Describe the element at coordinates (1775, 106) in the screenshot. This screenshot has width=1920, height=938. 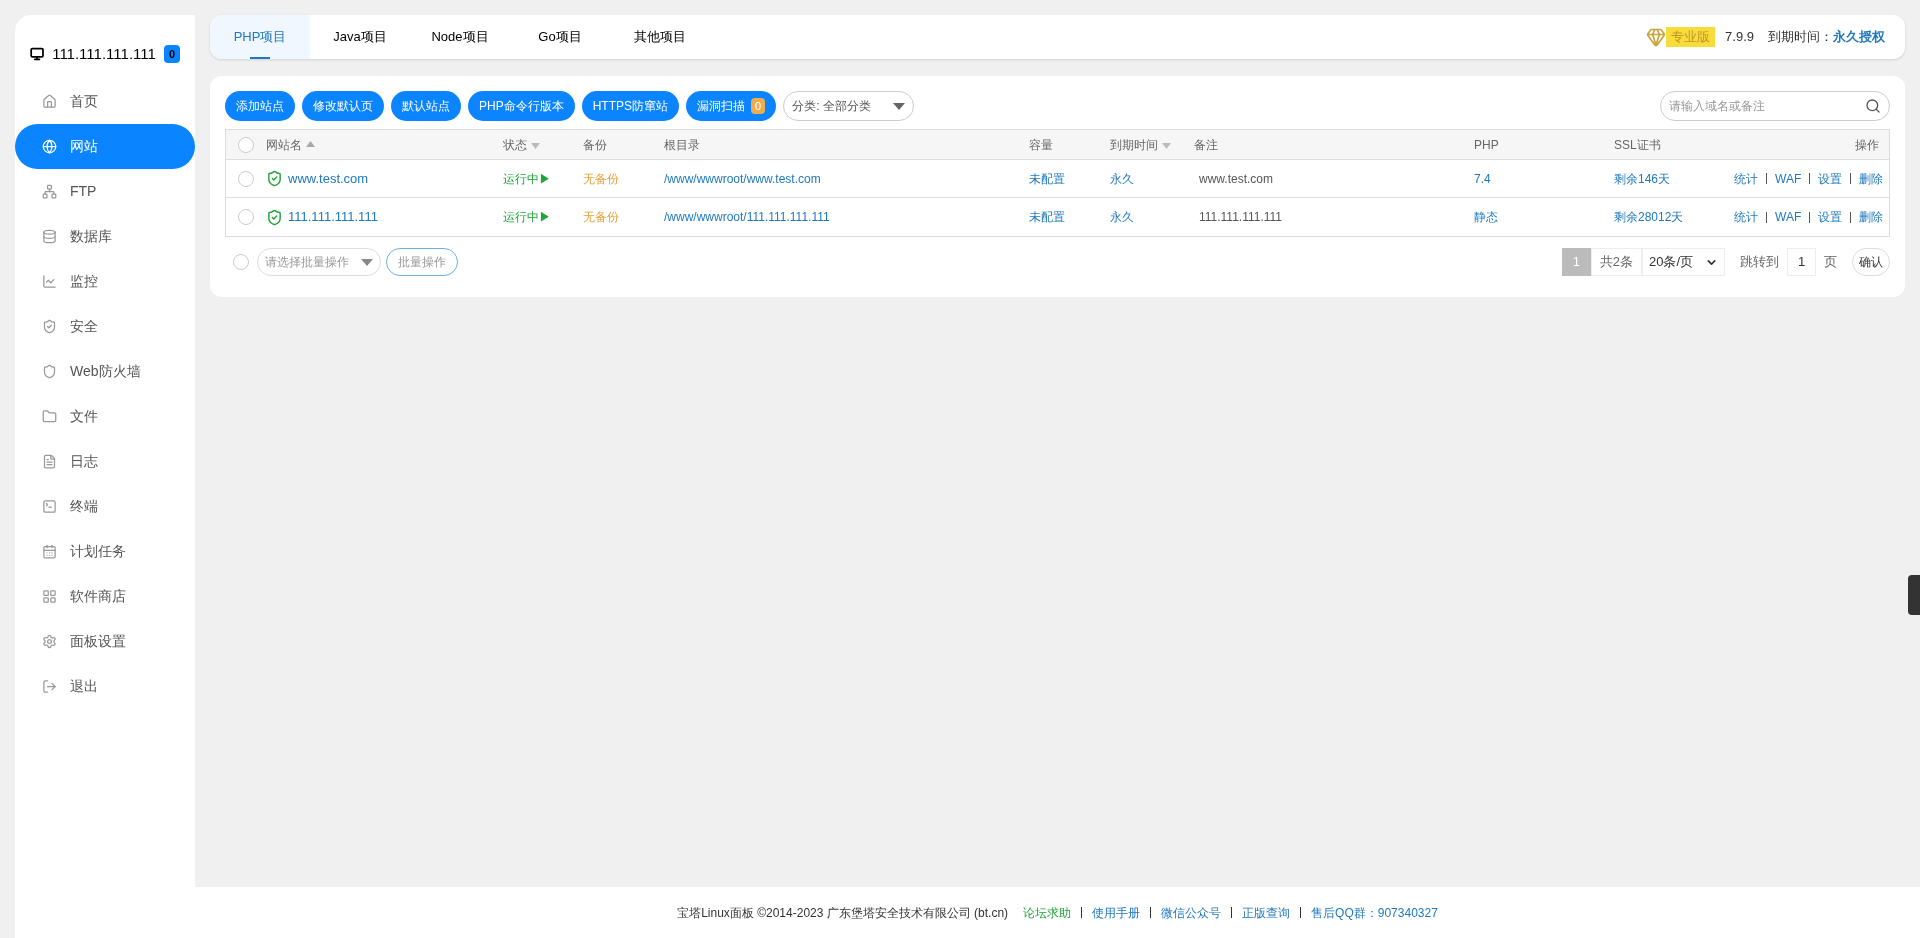
I see `search-field: 请输入域名或备注` at that location.